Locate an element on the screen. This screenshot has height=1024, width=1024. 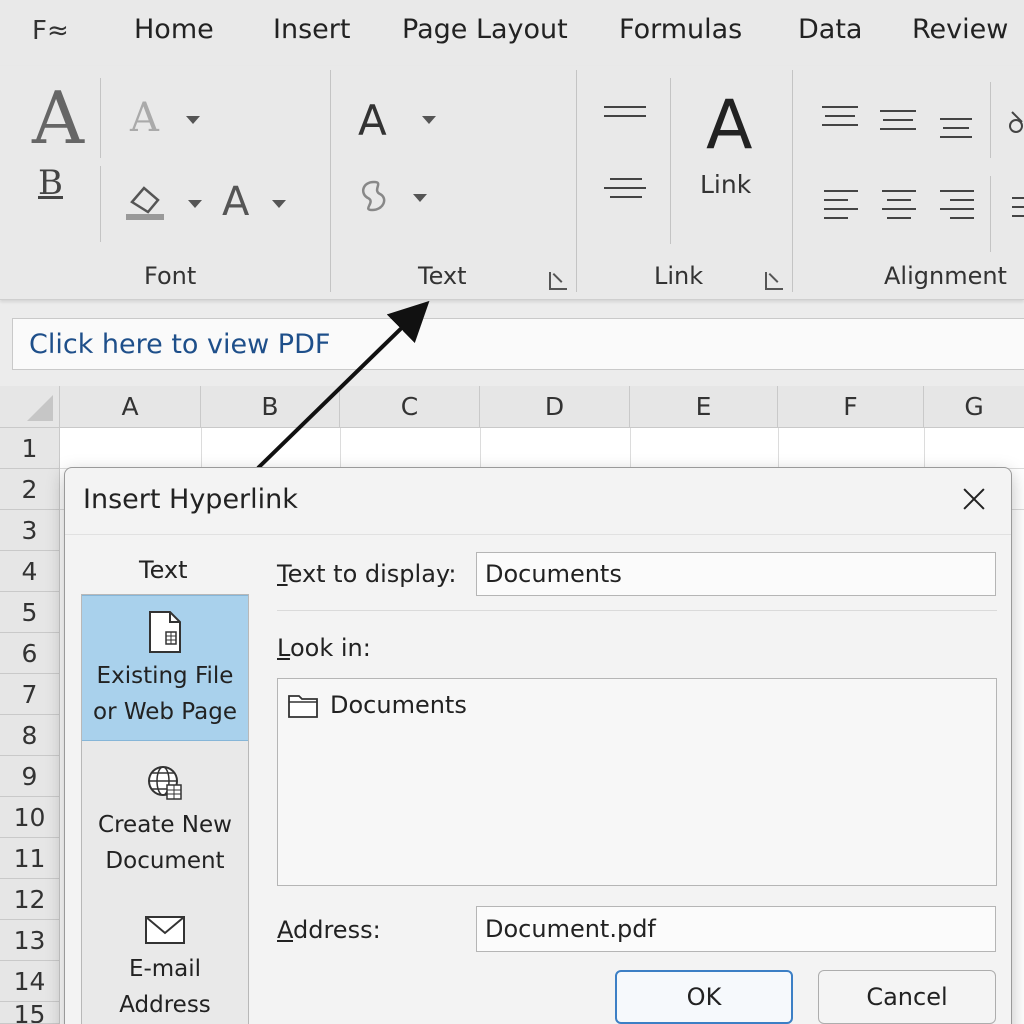
row-header-7: 7 is located at coordinates (30, 694).